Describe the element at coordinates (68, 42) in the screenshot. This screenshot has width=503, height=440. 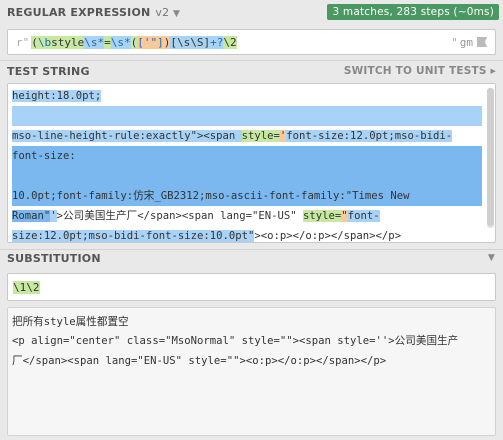
I see `regex-literal-style: style` at that location.